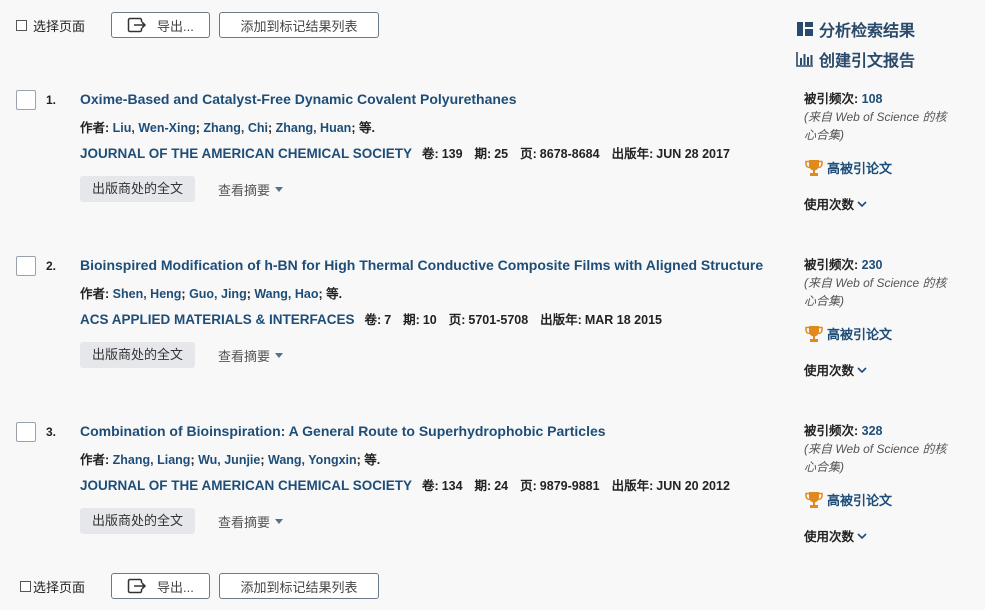 This screenshot has height=610, width=985. I want to click on author-link: Zhang, Chi, so click(235, 128).